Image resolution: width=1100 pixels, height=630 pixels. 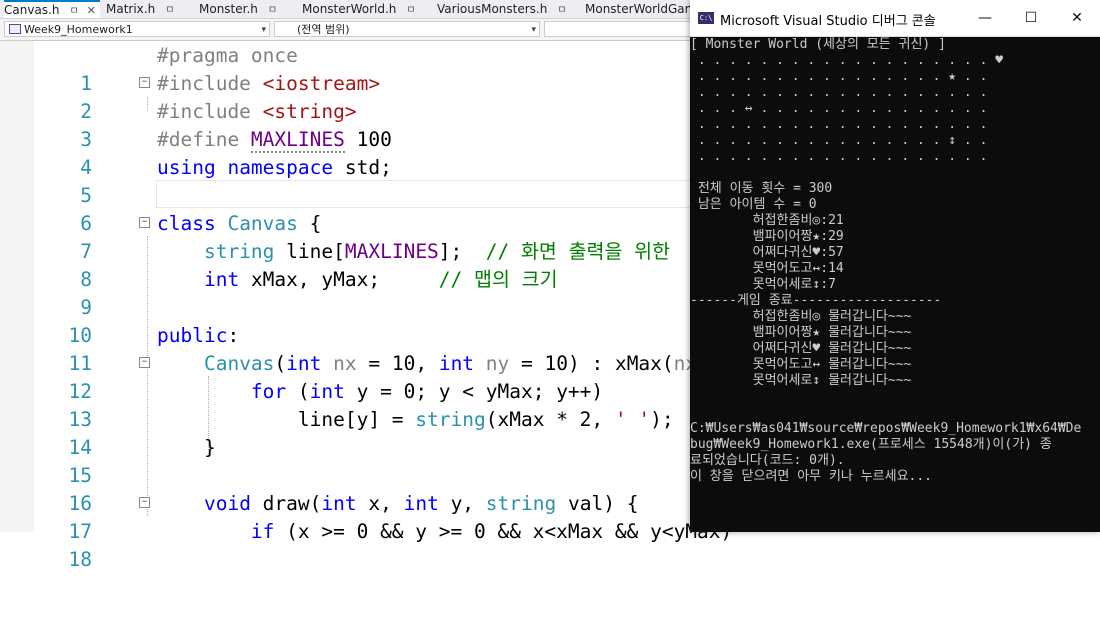 I want to click on console-line: . . . . . . . . . . . . . . . . . . . ♥, so click(x=847, y=60).